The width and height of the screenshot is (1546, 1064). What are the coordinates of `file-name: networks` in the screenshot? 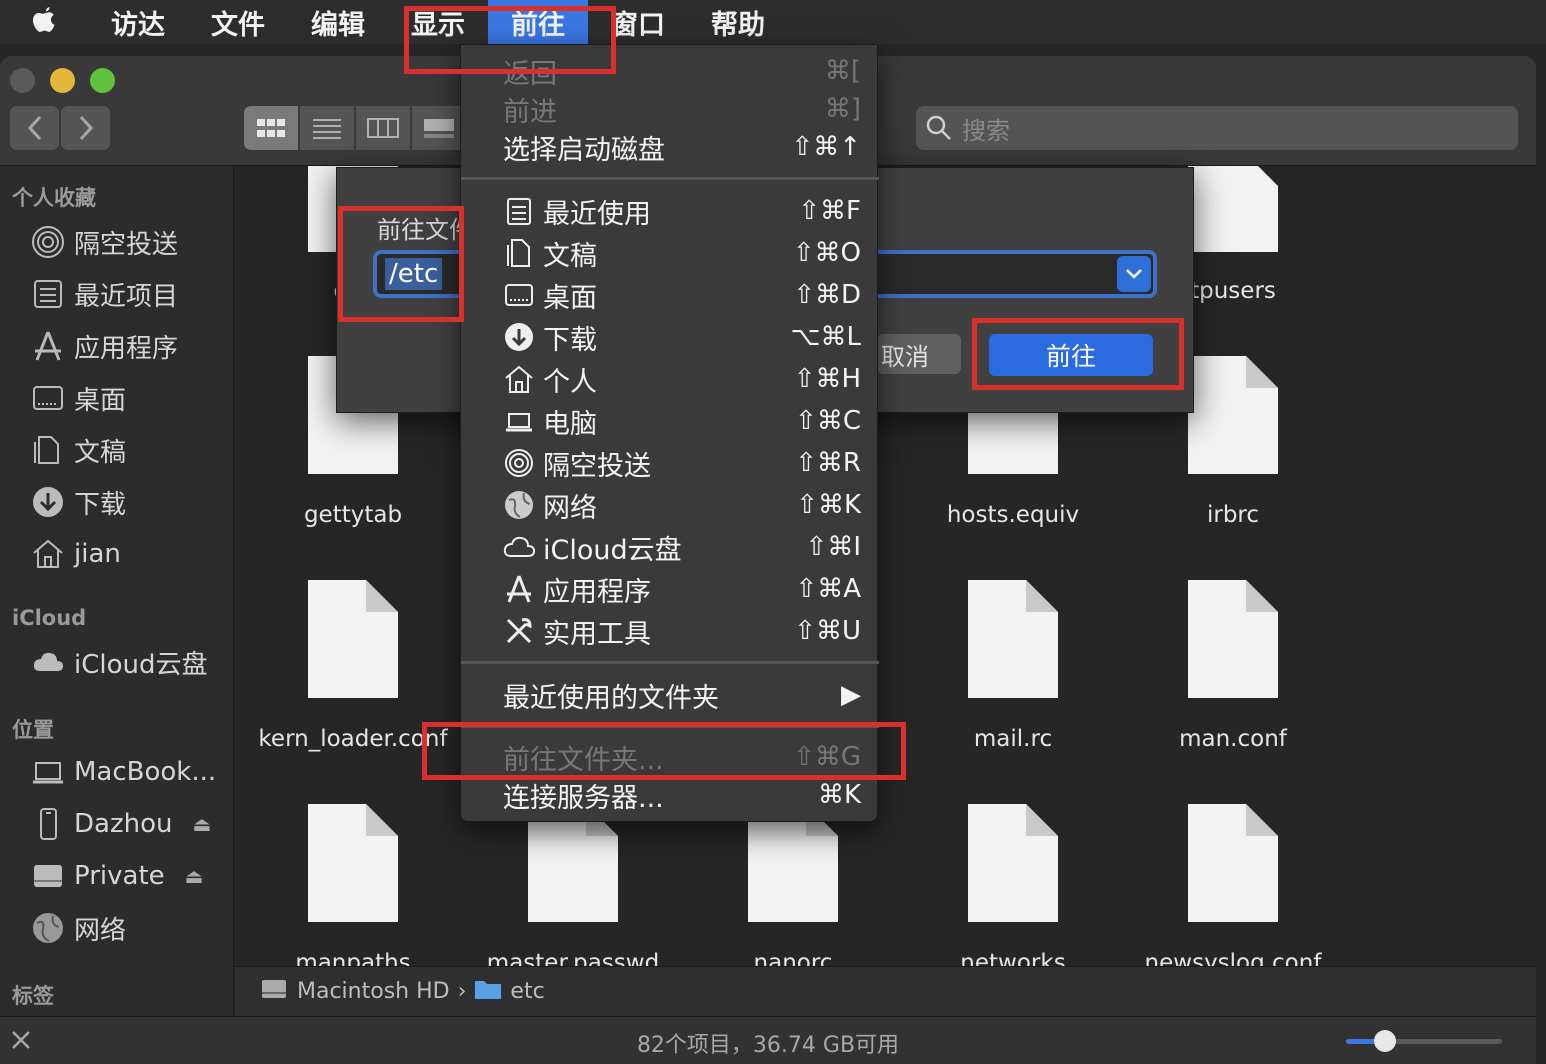 It's located at (1013, 958).